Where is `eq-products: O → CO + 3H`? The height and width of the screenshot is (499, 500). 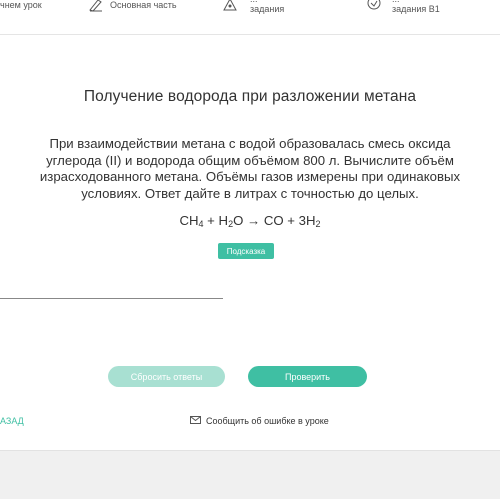
eq-products: O → CO + 3H is located at coordinates (274, 220).